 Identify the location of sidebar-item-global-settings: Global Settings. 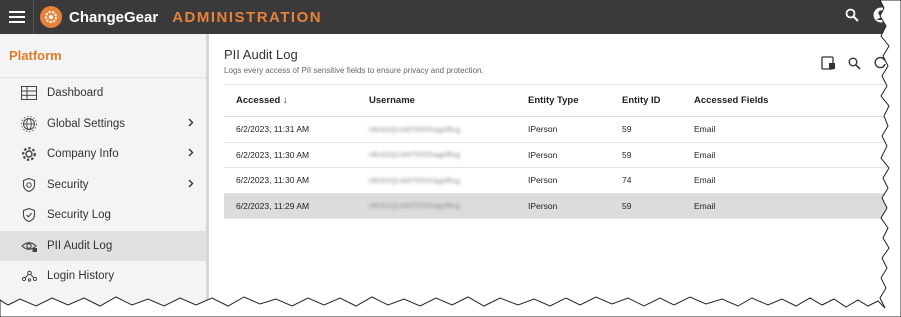
(103, 124).